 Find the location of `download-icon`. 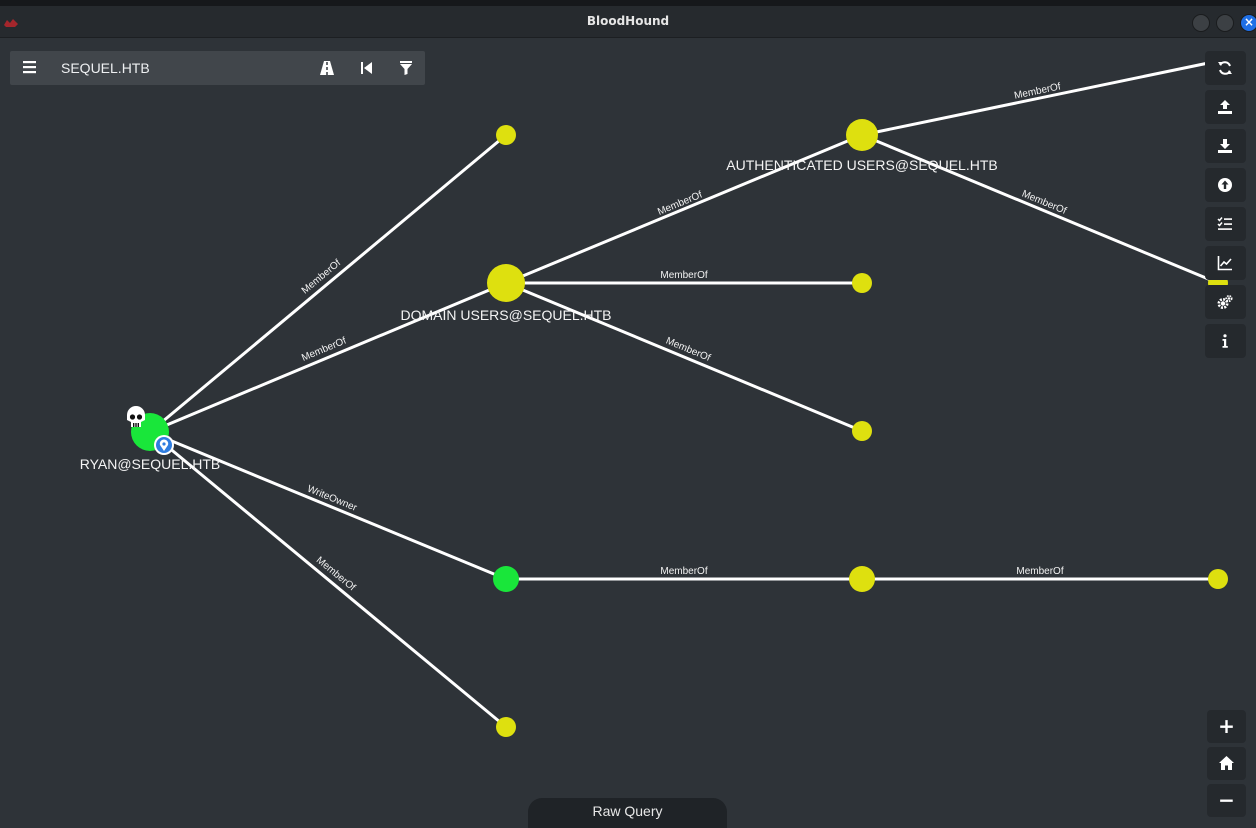

download-icon is located at coordinates (1225, 146).